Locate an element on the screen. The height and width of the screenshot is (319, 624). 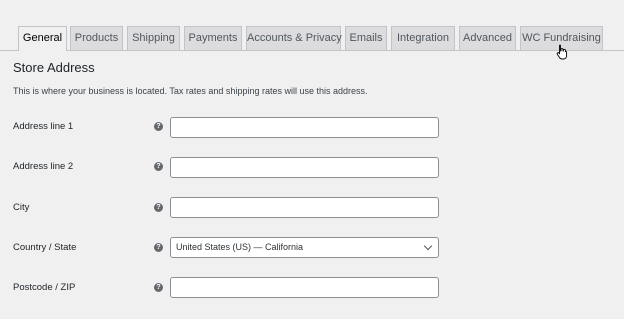
country-state-label: Country / State is located at coordinates (45, 247).